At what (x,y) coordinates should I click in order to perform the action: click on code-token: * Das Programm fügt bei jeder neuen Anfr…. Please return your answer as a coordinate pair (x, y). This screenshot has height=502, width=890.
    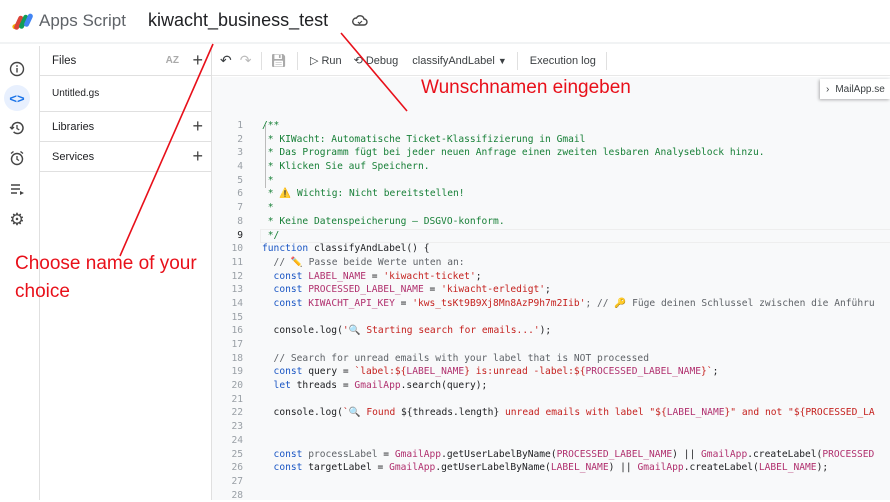
    Looking at the image, I should click on (513, 153).